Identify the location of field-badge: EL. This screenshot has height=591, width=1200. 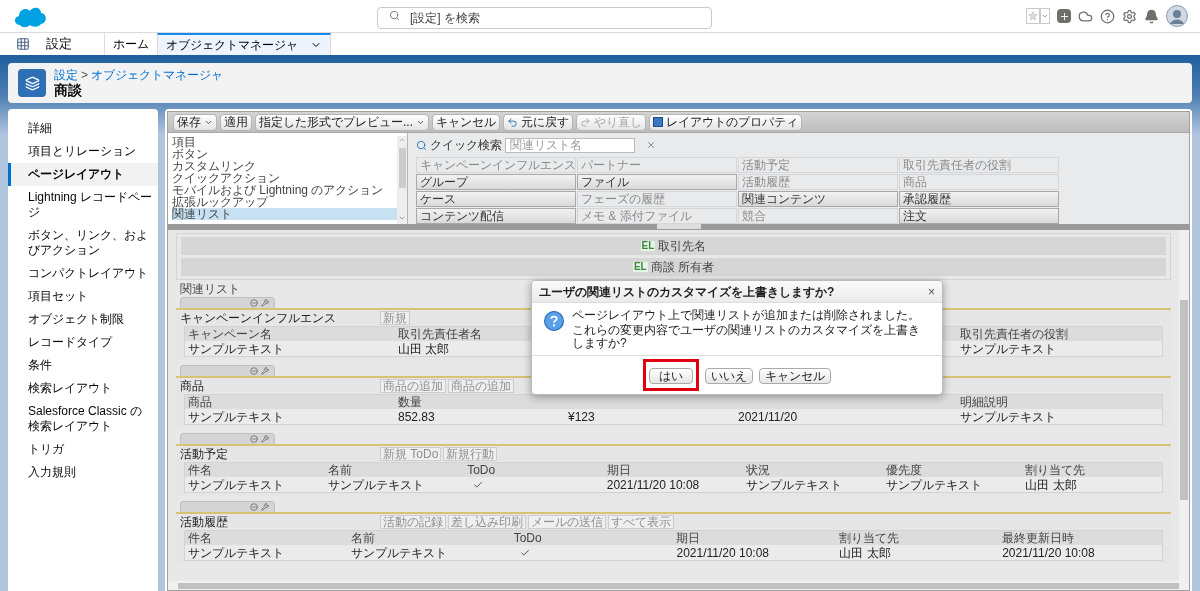
(640, 267).